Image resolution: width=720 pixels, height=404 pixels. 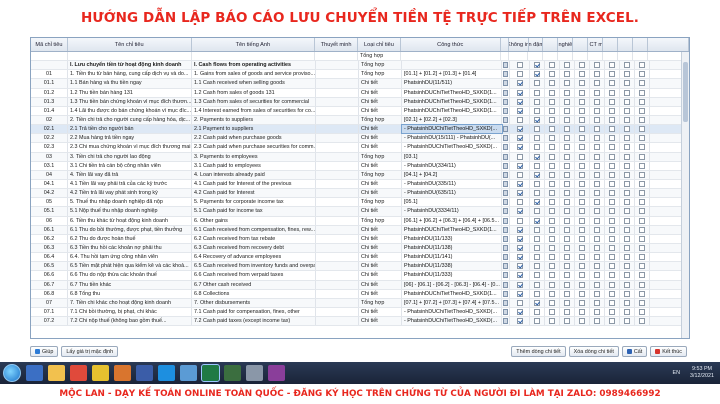 I want to click on formula-cell: PhatsinhDU(11/511), so click(x=452, y=83).